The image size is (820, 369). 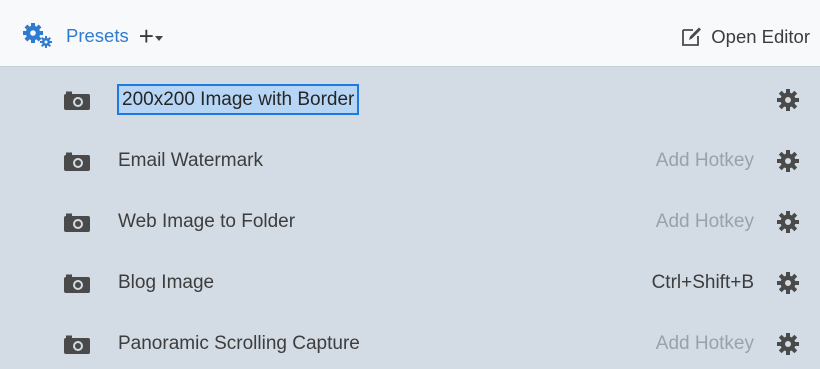 What do you see at coordinates (158, 38) in the screenshot?
I see `caret-down-icon` at bounding box center [158, 38].